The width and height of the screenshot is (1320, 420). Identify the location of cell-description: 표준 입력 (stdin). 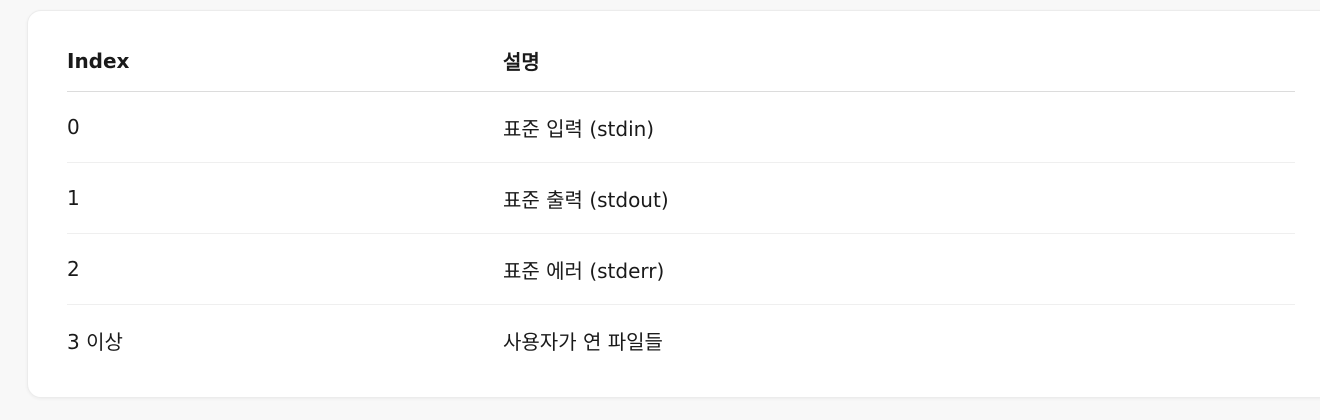
(899, 127).